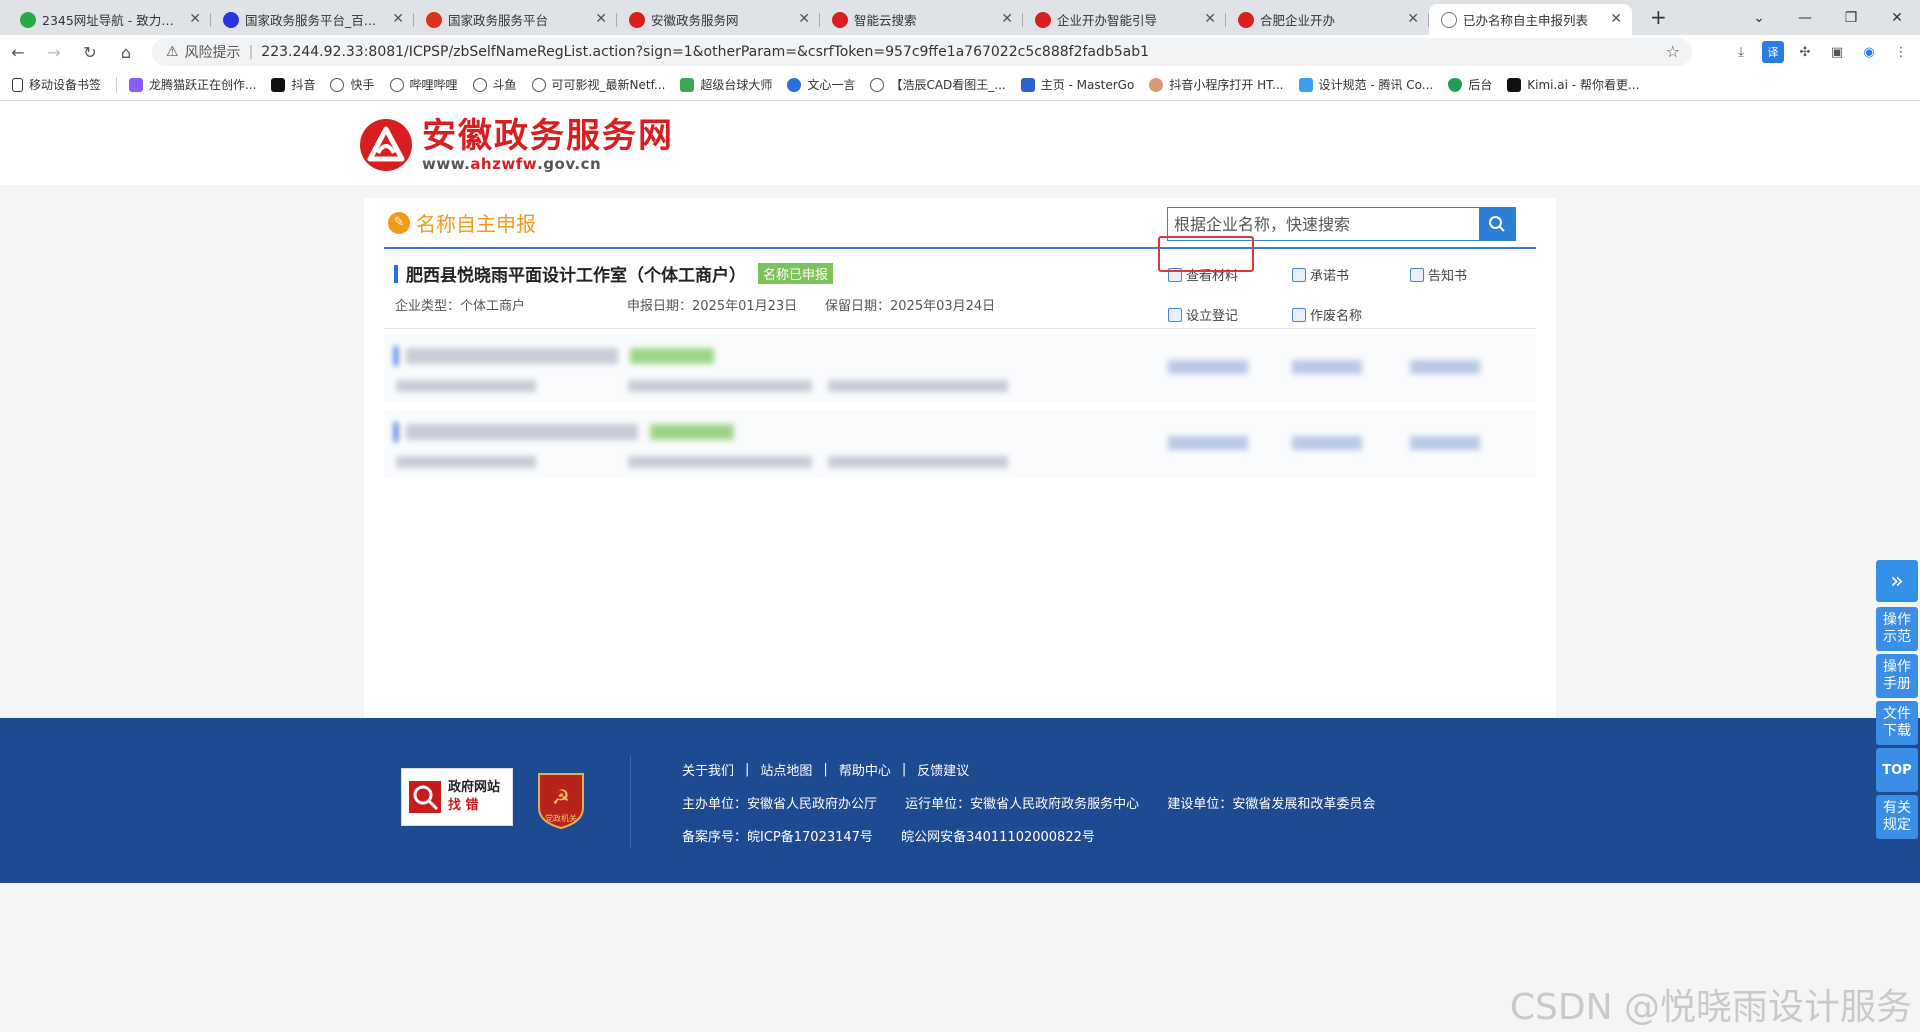 The width and height of the screenshot is (1920, 1032). Describe the element at coordinates (109, 19) in the screenshot. I see `browser-tab: 2345网址导航 - 致力于打... ✕` at that location.